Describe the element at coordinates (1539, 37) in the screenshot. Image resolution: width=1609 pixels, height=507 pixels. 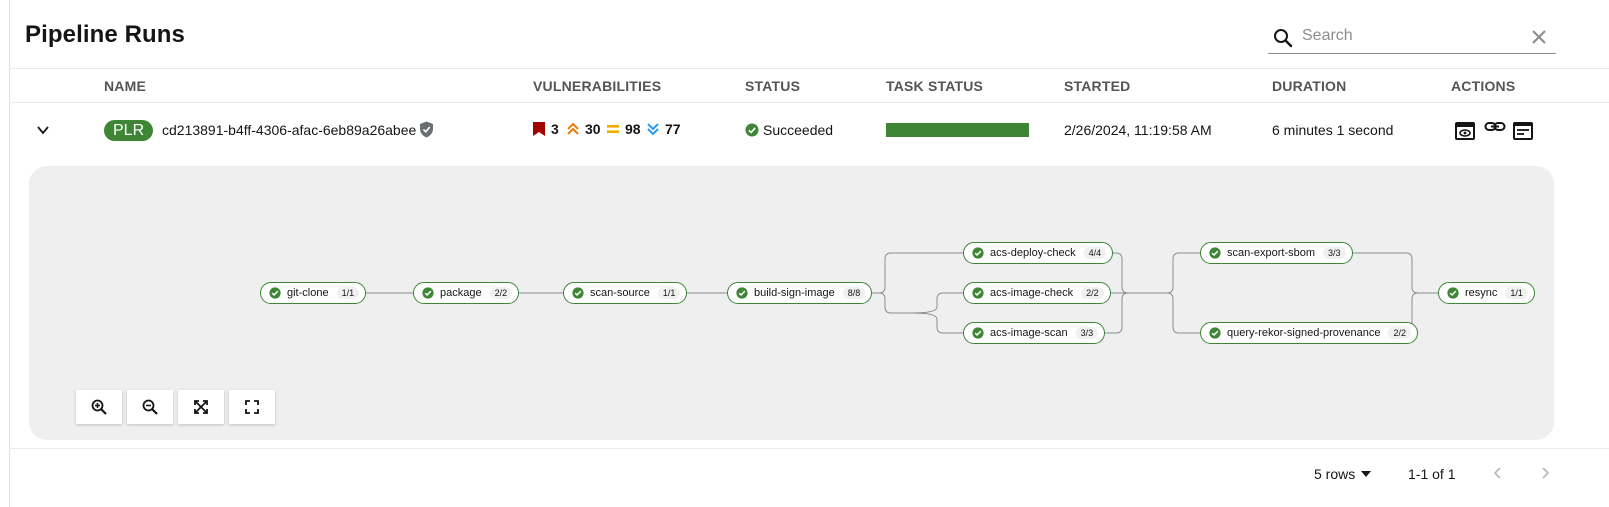
I see `close-icon` at that location.